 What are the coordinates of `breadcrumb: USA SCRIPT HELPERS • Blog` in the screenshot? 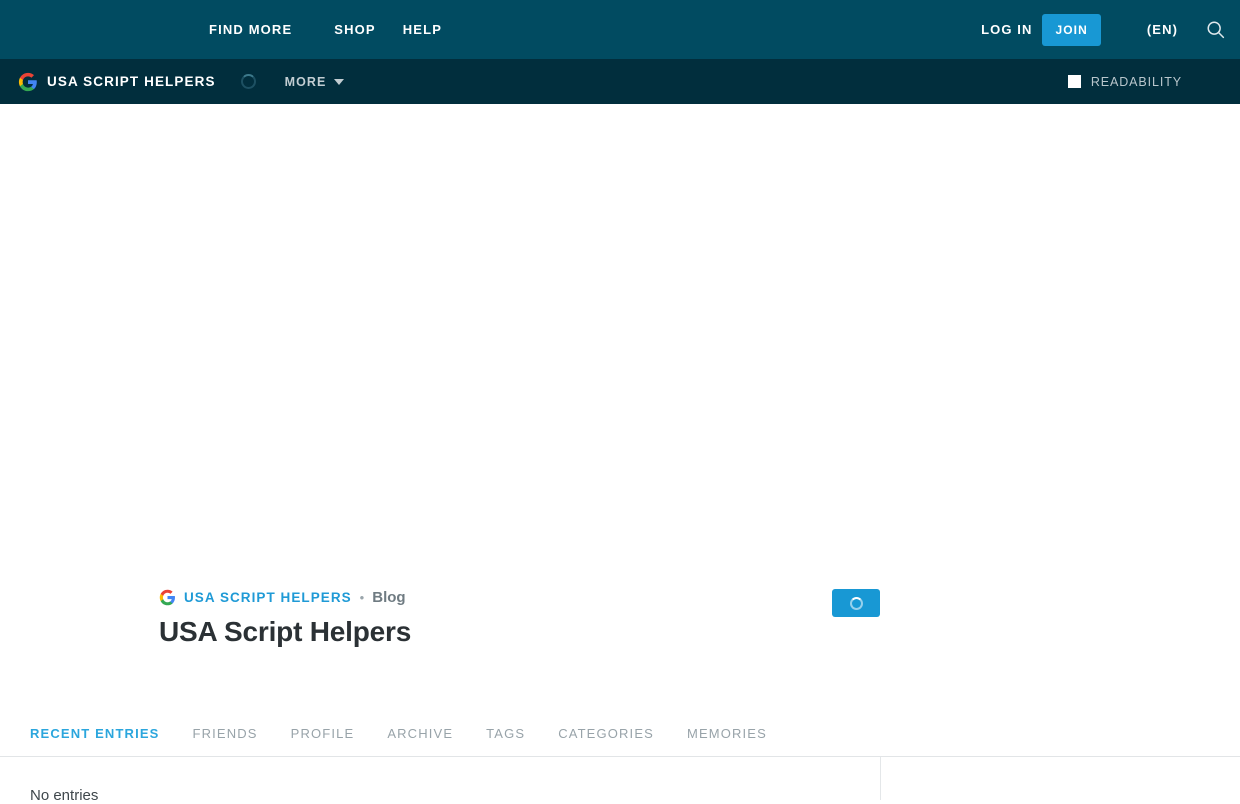 It's located at (282, 597).